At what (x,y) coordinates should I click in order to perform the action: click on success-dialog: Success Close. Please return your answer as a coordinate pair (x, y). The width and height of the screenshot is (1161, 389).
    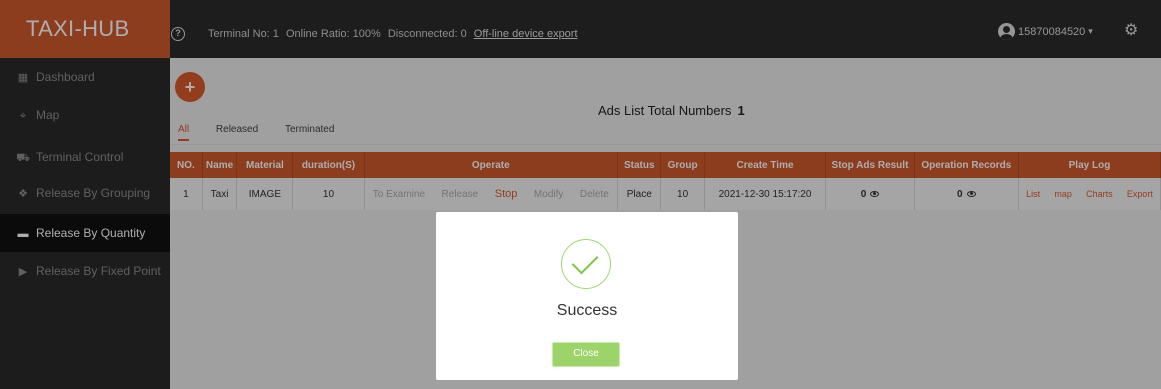
    Looking at the image, I should click on (587, 296).